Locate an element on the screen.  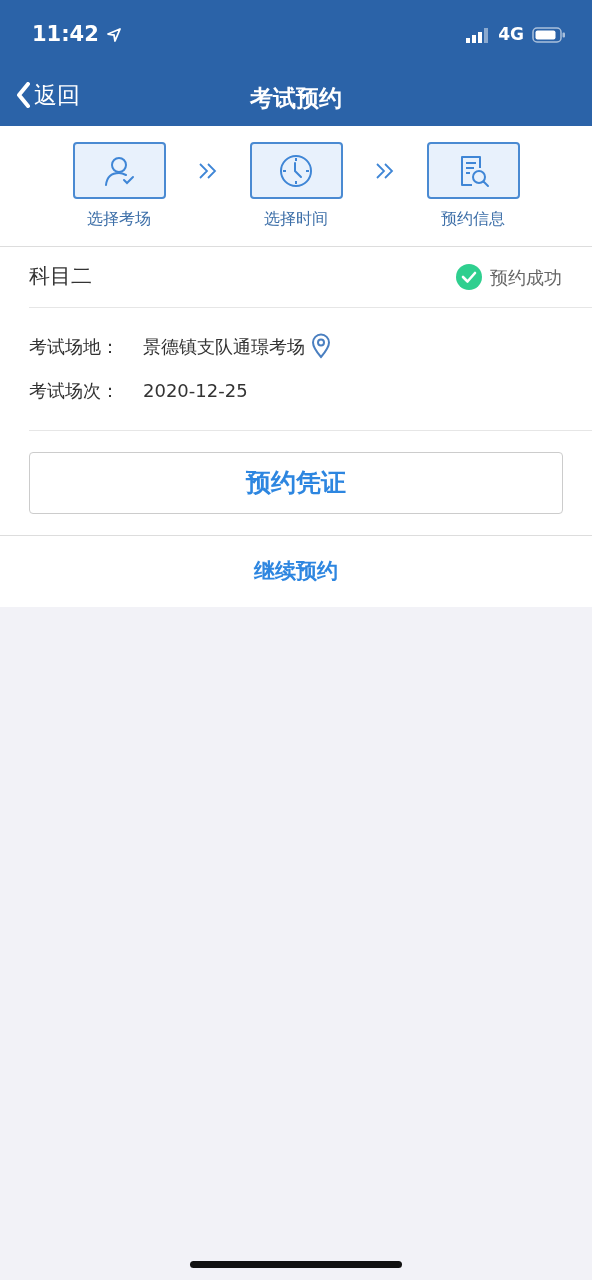
status-label: 预约成功 is located at coordinates (526, 277).